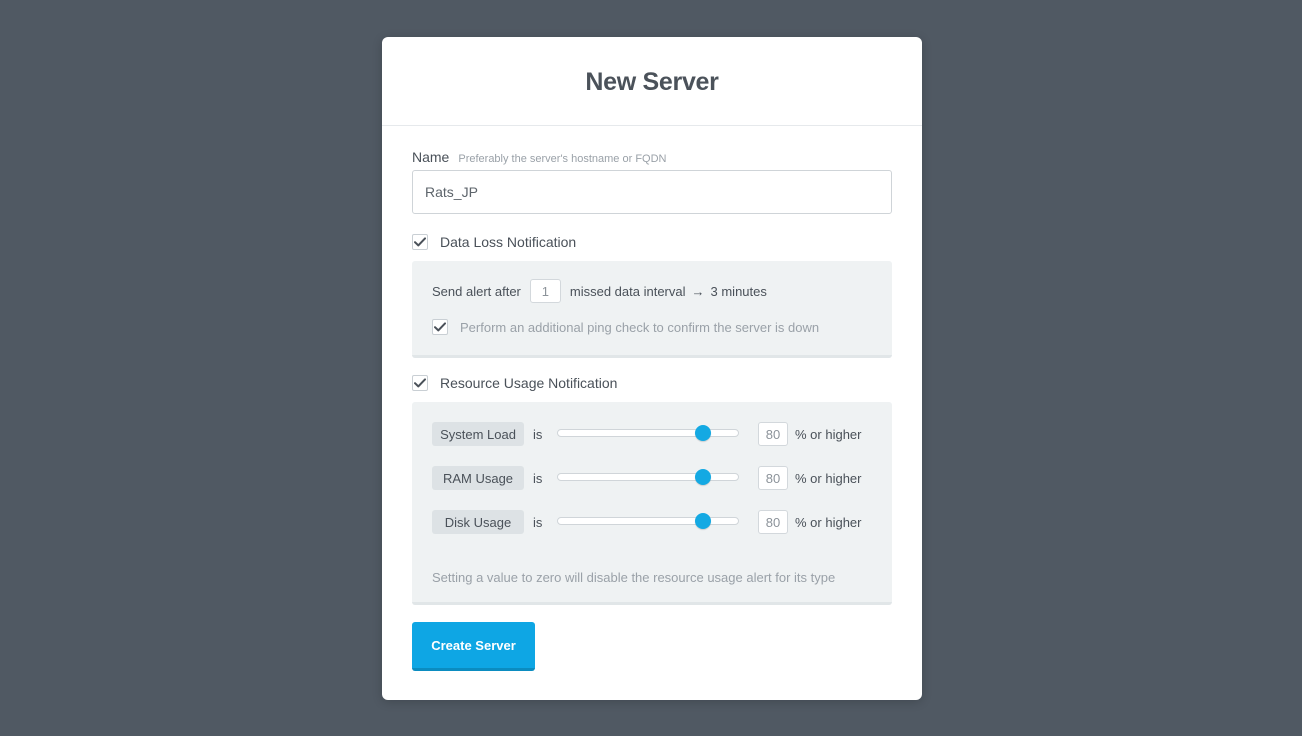 The width and height of the screenshot is (1302, 736). What do you see at coordinates (473, 646) in the screenshot?
I see `create-server-button: Create Server` at bounding box center [473, 646].